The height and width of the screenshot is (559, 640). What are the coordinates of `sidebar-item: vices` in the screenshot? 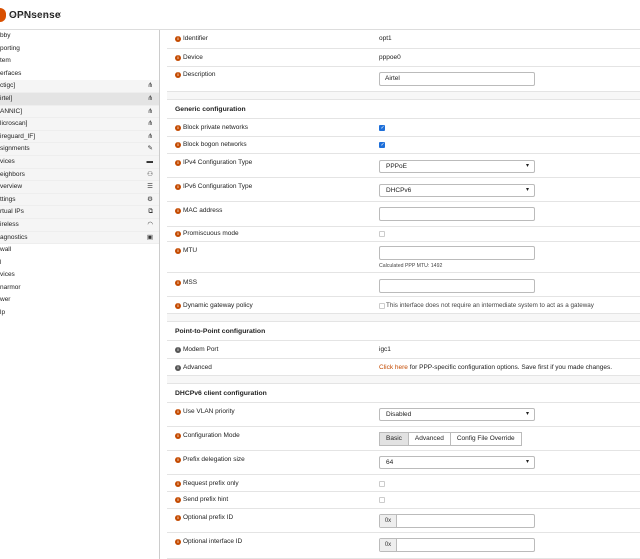 It's located at (79, 275).